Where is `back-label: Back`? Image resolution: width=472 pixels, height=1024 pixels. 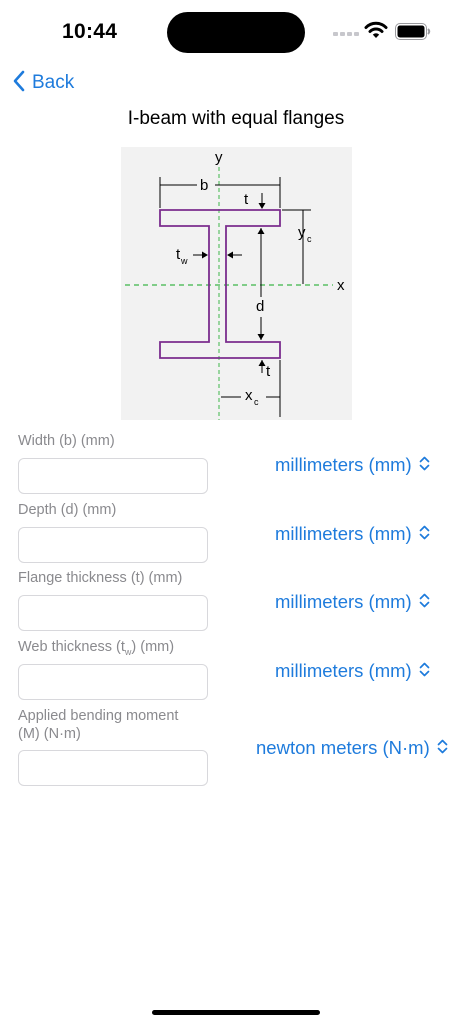 back-label: Back is located at coordinates (53, 82).